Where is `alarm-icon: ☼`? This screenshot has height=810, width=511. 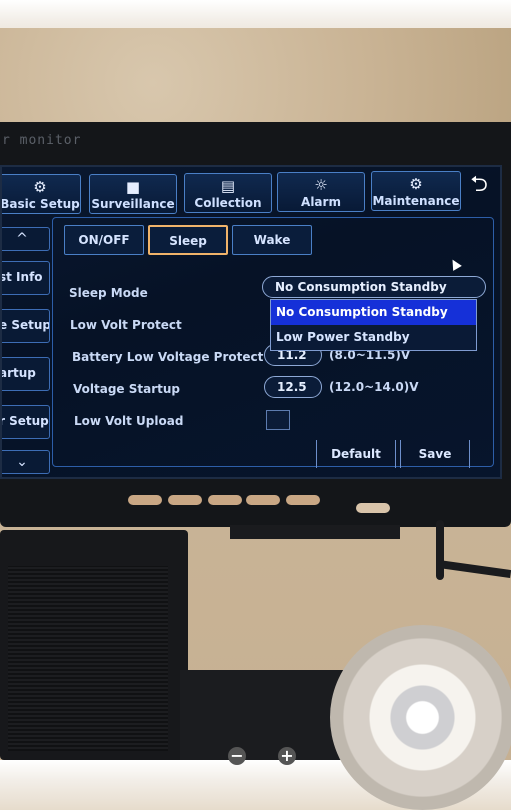
alarm-icon: ☼ is located at coordinates (321, 185).